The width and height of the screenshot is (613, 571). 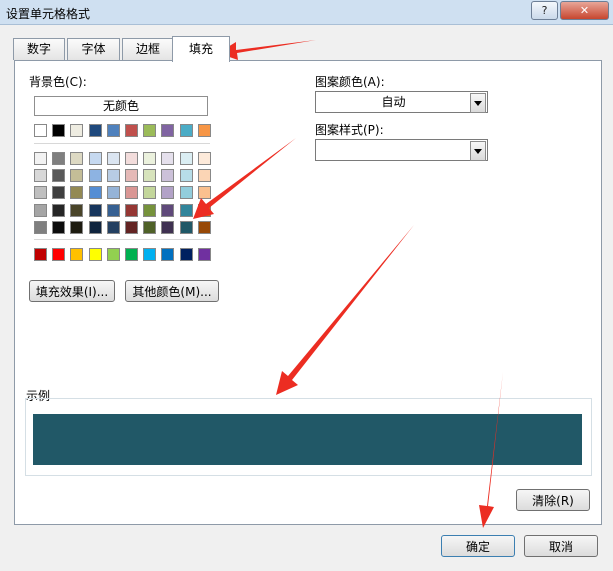 I want to click on tab-number: 数字, so click(x=39, y=49).